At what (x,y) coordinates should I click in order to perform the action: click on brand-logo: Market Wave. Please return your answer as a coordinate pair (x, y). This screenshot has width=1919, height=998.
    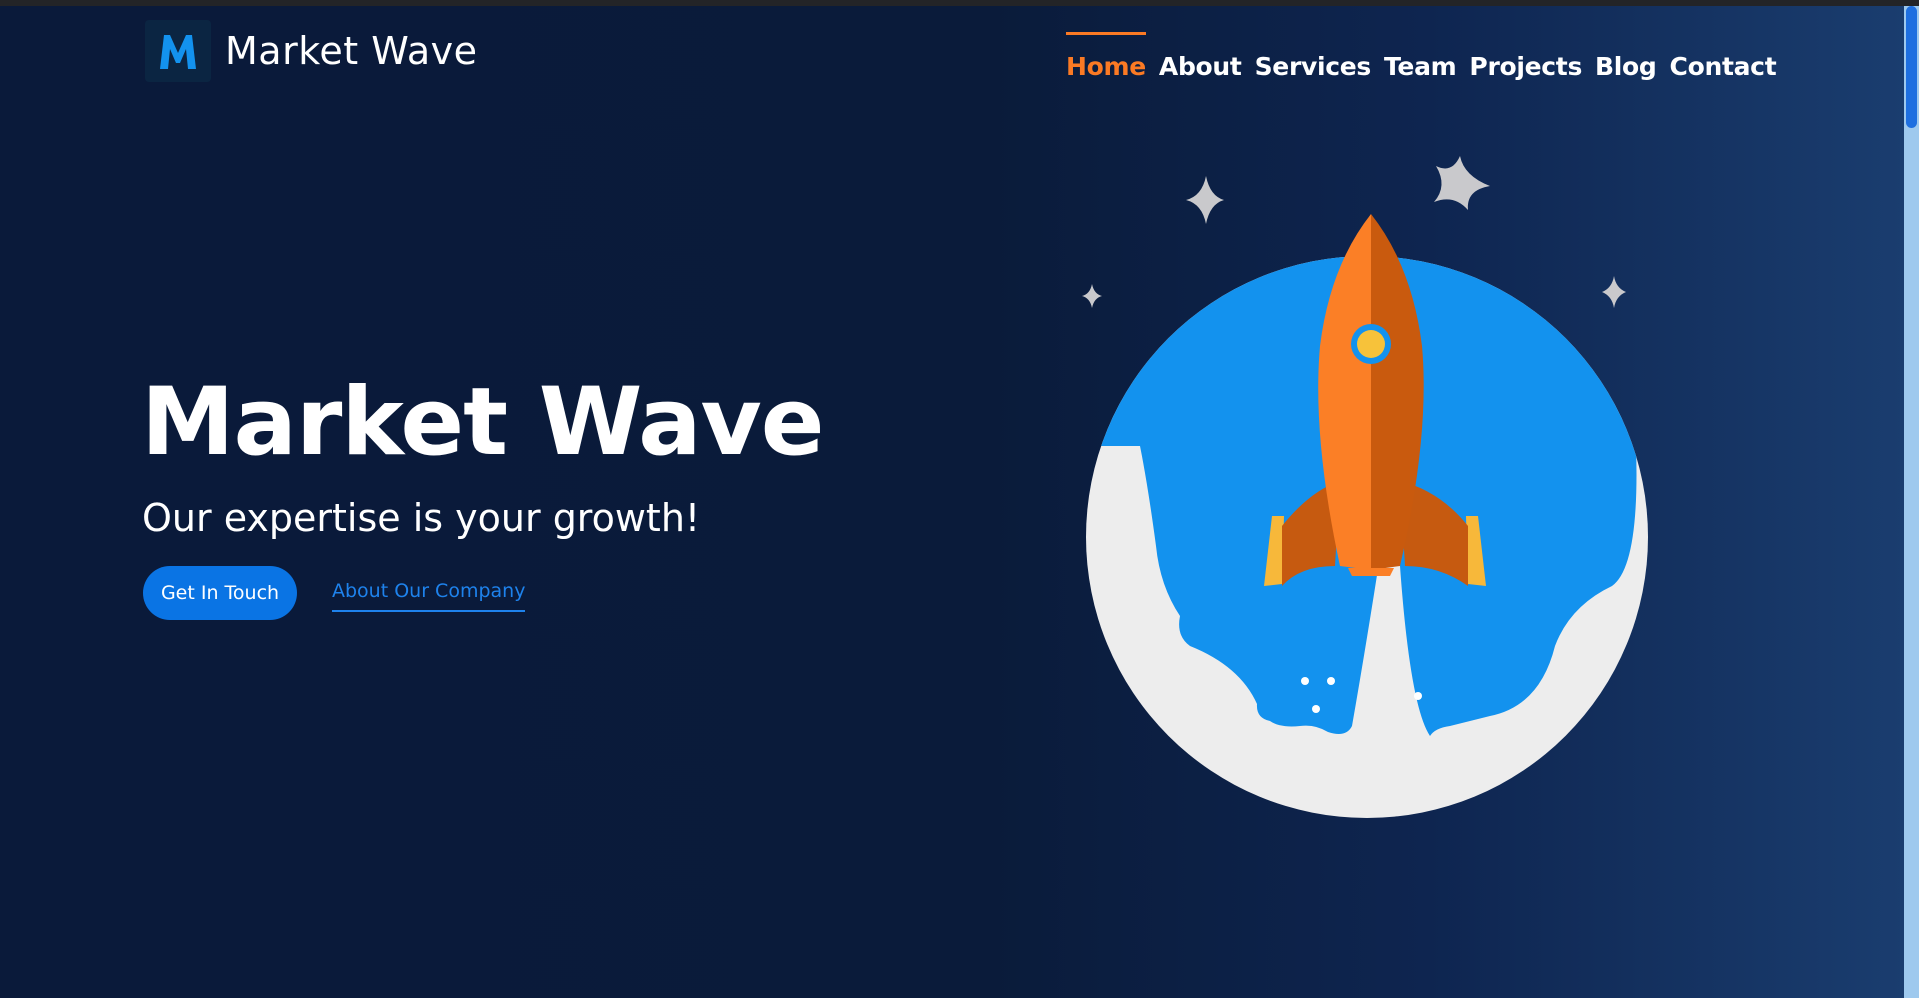
    Looking at the image, I should click on (311, 51).